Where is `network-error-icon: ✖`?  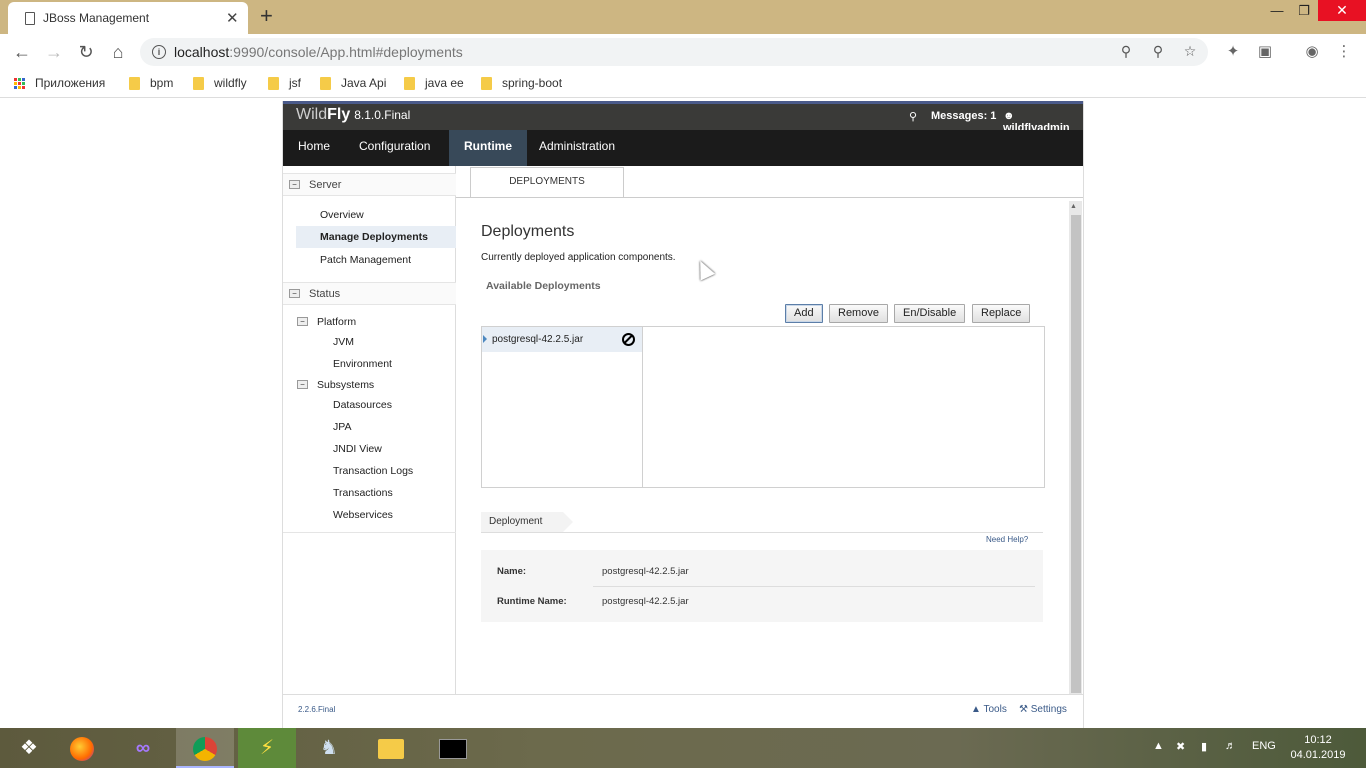
network-error-icon: ✖ is located at coordinates (1180, 746).